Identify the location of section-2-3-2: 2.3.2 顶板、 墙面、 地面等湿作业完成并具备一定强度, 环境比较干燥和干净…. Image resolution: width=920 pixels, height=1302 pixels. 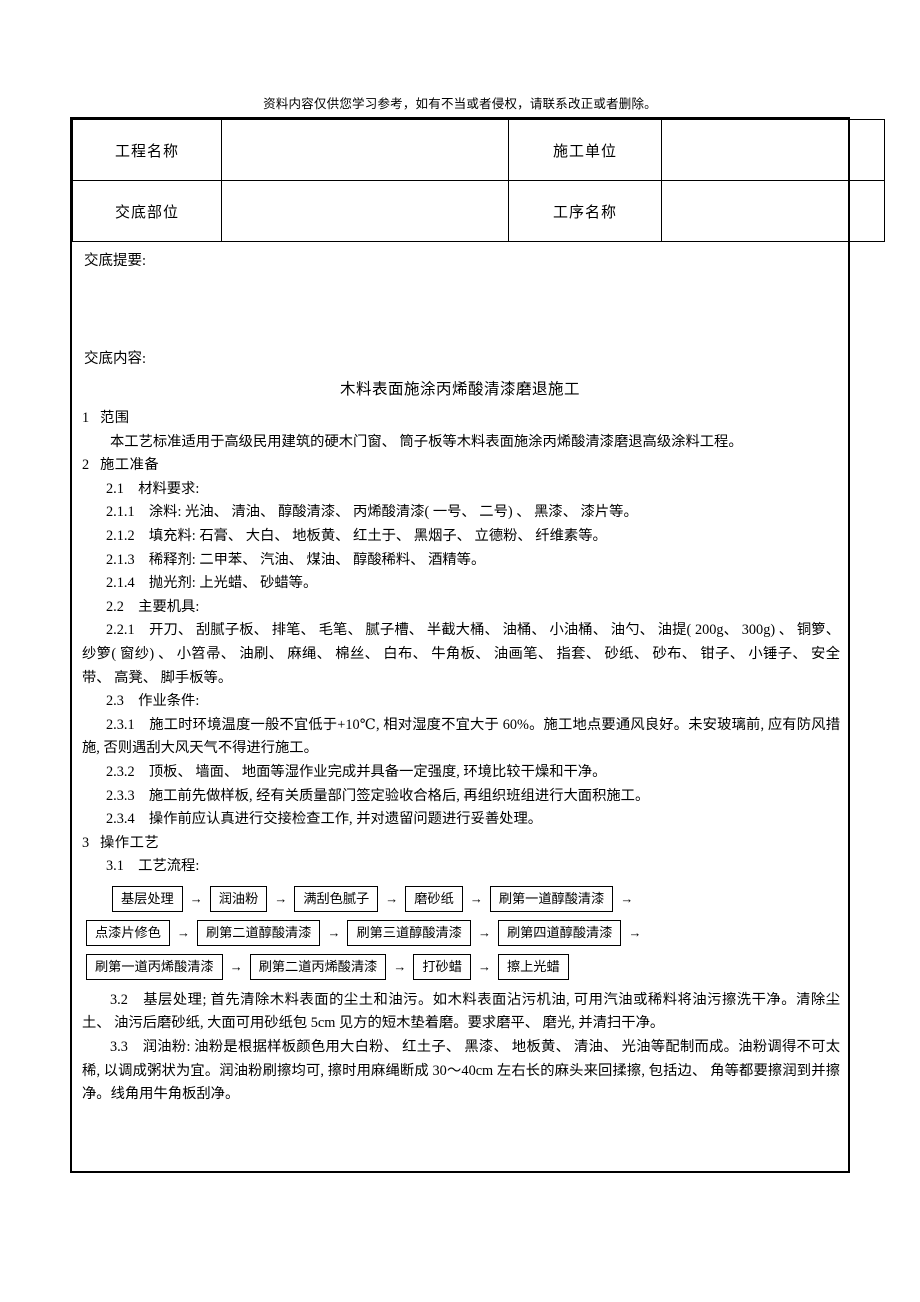
(356, 771).